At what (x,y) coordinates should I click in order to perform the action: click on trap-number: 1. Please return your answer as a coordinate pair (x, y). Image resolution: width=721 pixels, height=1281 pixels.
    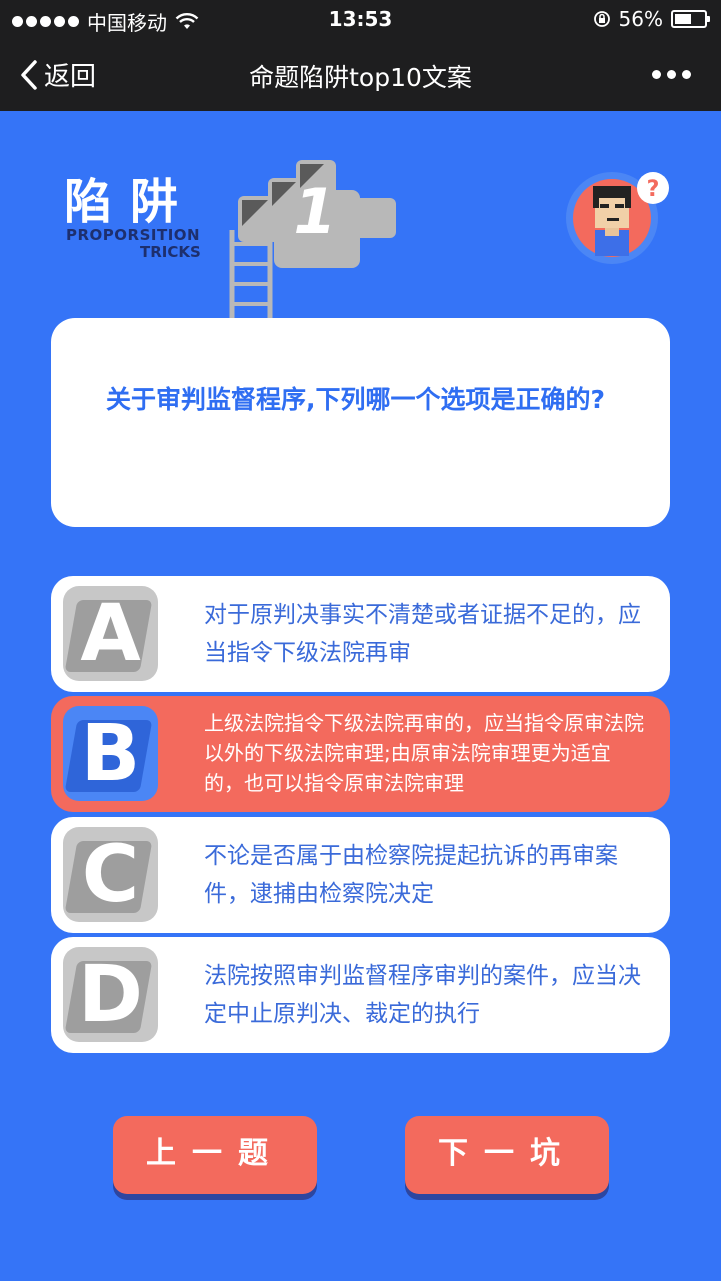
    Looking at the image, I should click on (315, 211).